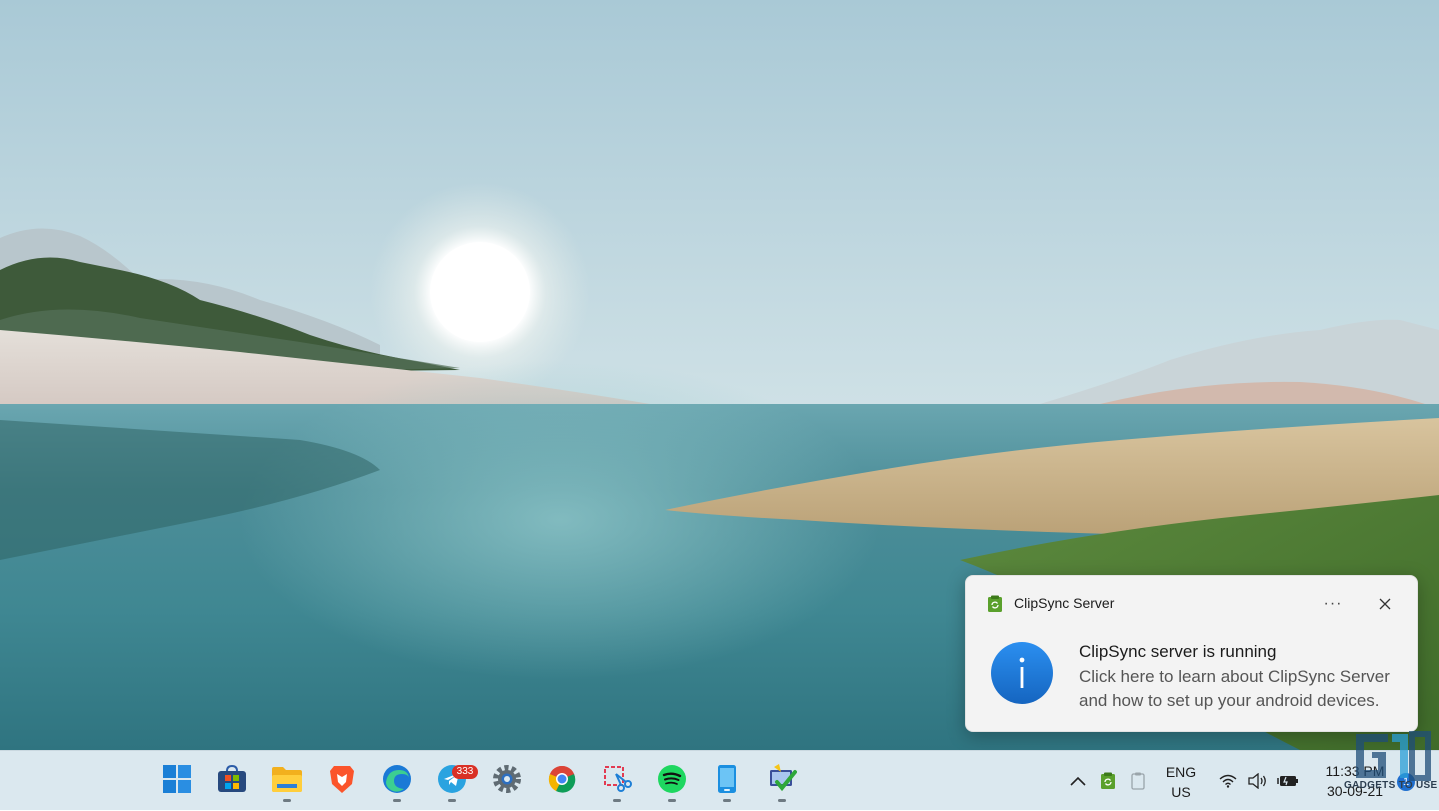  I want to click on more-options-button: ···, so click(1333, 604).